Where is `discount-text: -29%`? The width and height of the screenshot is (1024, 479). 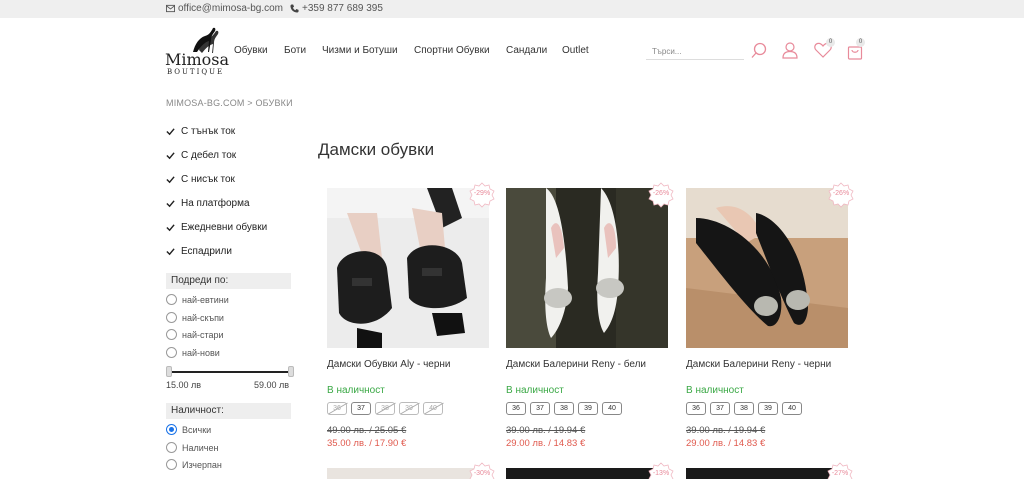
discount-text: -29% is located at coordinates (482, 193).